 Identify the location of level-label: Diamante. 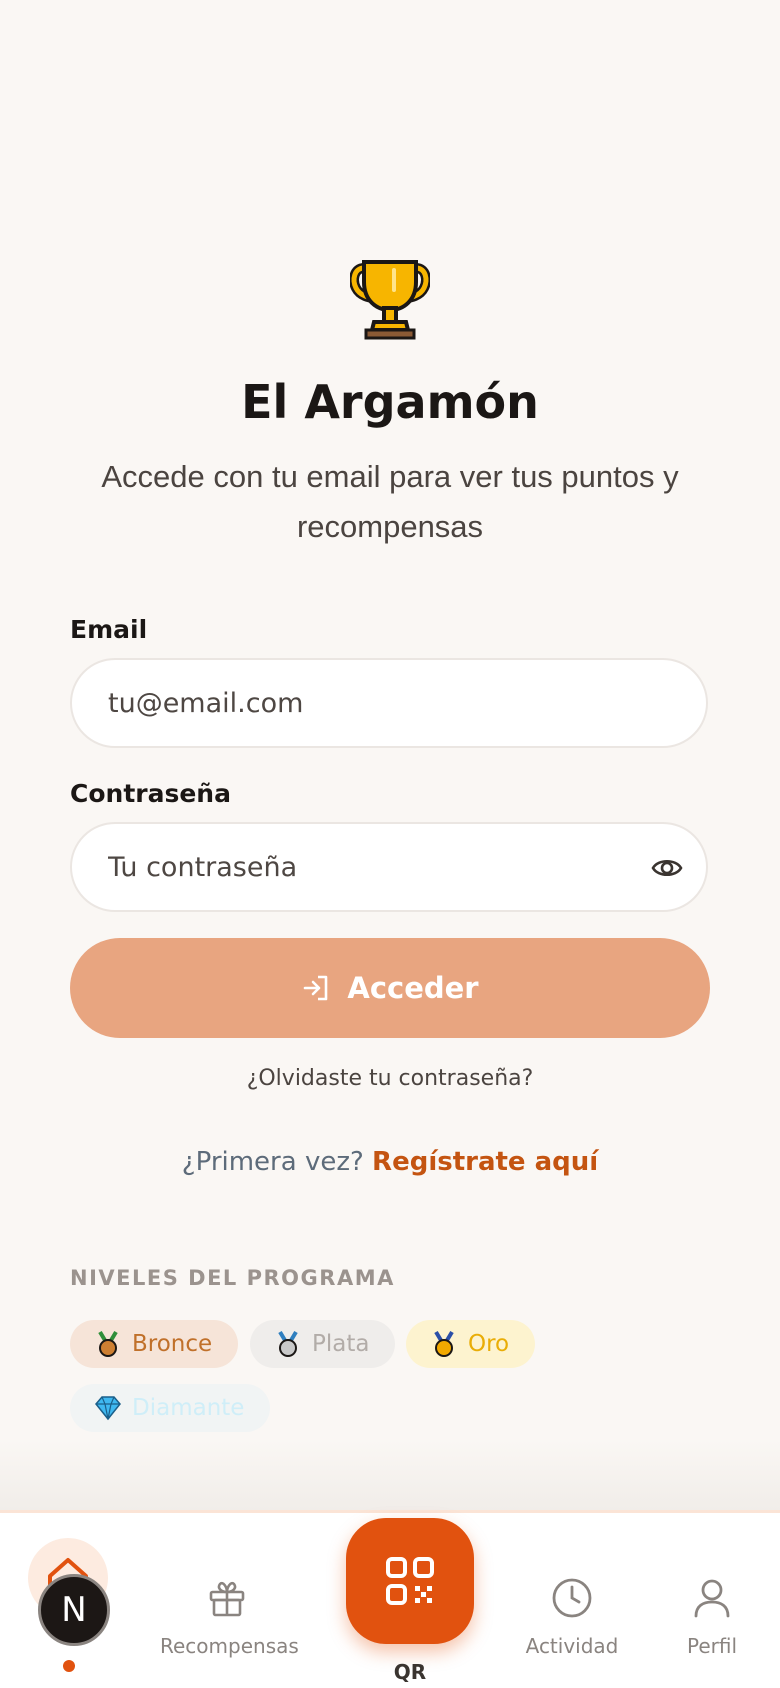
(188, 1408).